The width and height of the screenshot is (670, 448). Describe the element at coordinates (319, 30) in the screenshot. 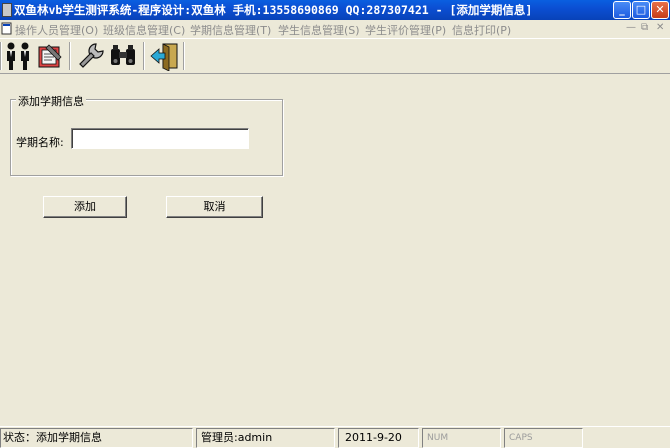

I see `menu-student-management: 学生信息管理(S)` at that location.